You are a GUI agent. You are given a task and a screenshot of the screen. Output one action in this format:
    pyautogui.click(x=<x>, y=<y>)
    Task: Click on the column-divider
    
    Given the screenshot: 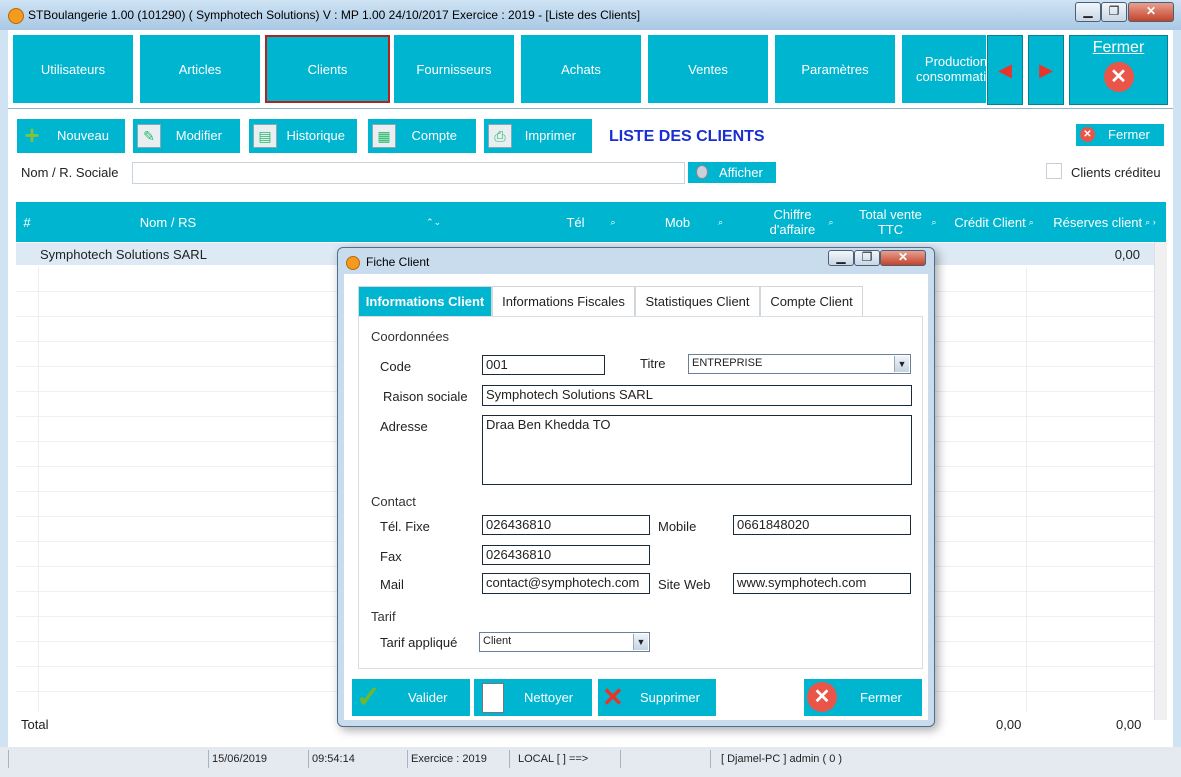 What is the action you would take?
    pyautogui.click(x=1026, y=489)
    